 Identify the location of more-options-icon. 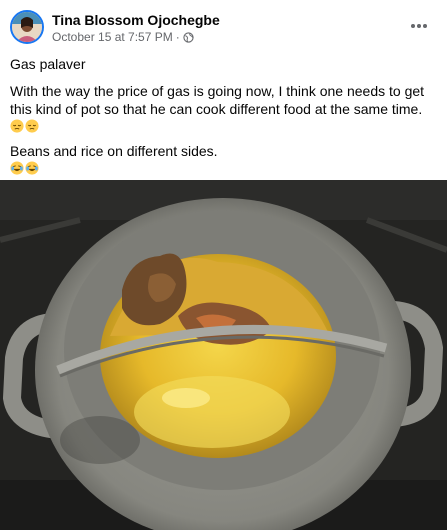
(419, 26).